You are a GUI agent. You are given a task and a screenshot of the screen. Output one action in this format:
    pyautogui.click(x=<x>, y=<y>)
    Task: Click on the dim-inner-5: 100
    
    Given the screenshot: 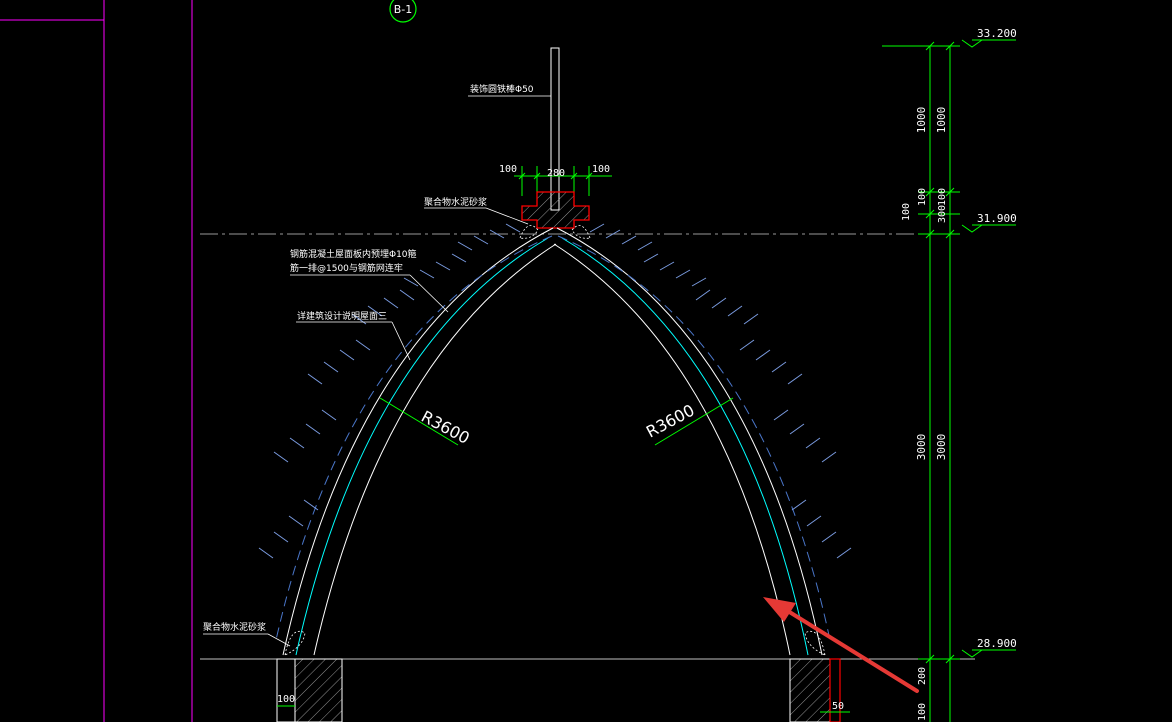 What is the action you would take?
    pyautogui.click(x=922, y=712)
    